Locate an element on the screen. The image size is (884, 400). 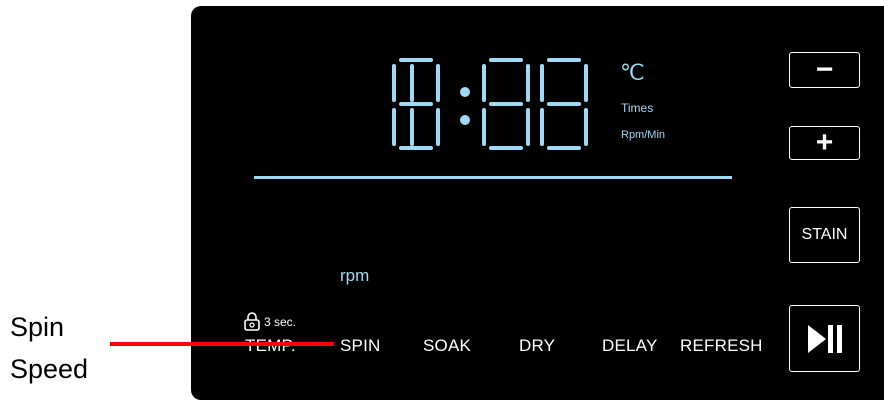
colon-bottom is located at coordinates (465, 120).